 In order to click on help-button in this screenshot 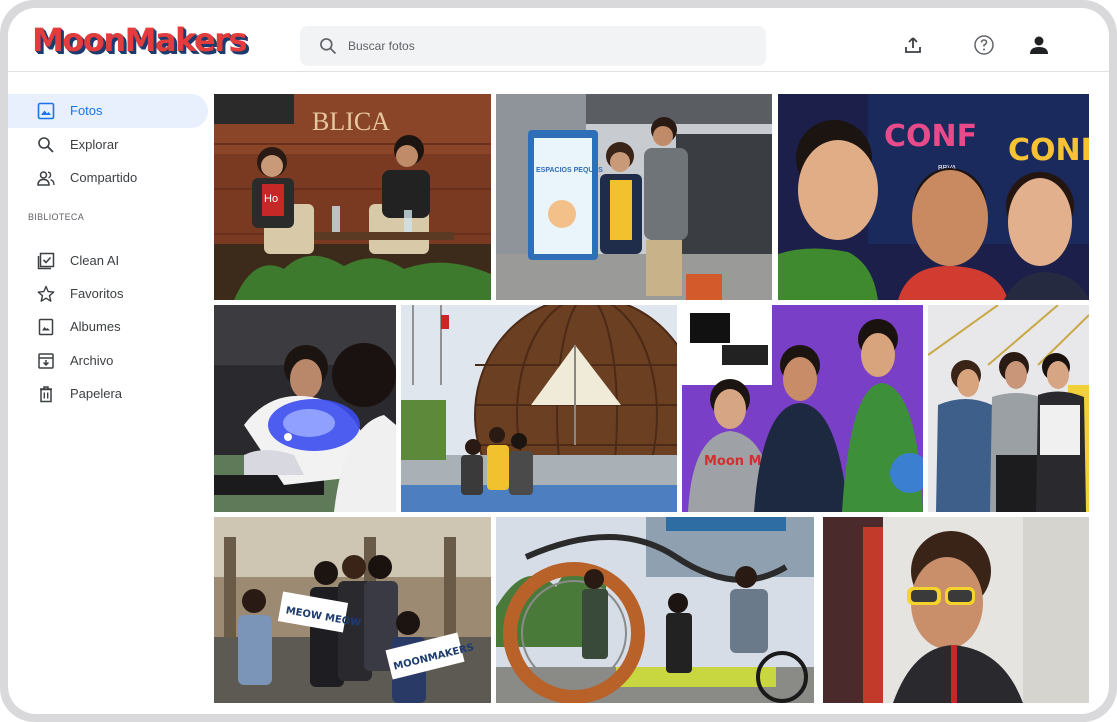, I will do `click(984, 45)`.